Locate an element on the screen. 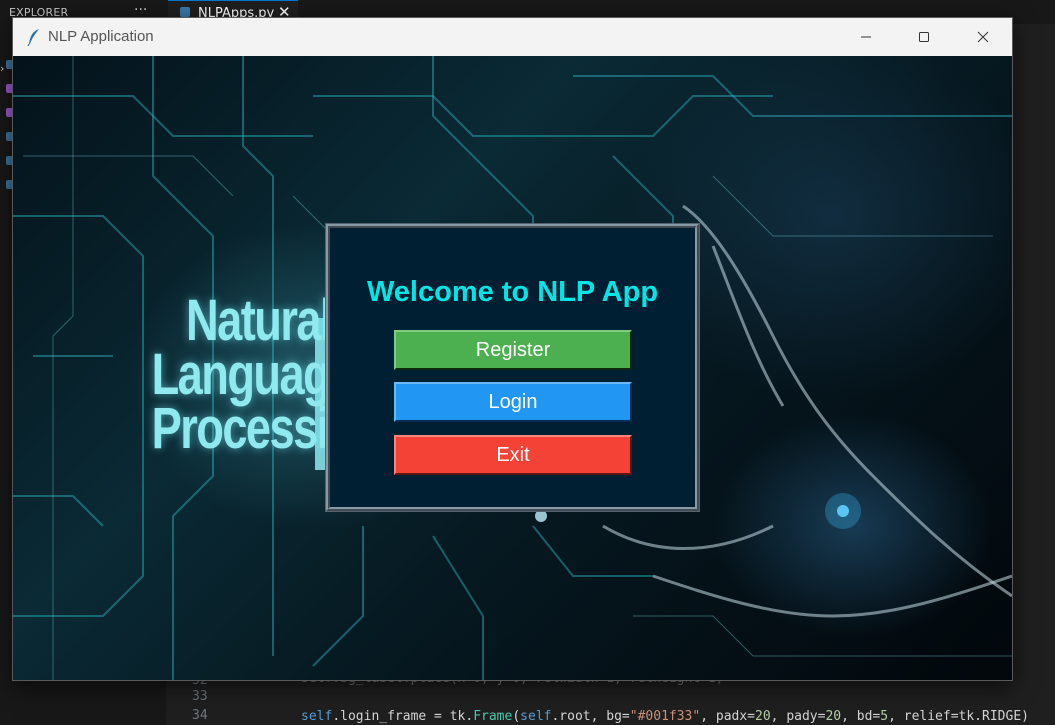 Image resolution: width=1055 pixels, height=725 pixels. maximize-button is located at coordinates (924, 37).